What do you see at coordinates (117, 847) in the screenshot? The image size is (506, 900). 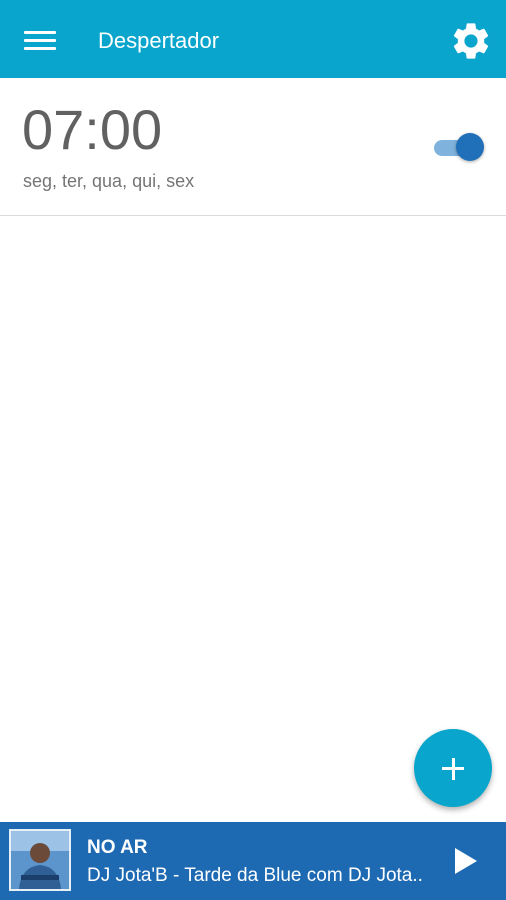 I see `player-status: NO AR` at bounding box center [117, 847].